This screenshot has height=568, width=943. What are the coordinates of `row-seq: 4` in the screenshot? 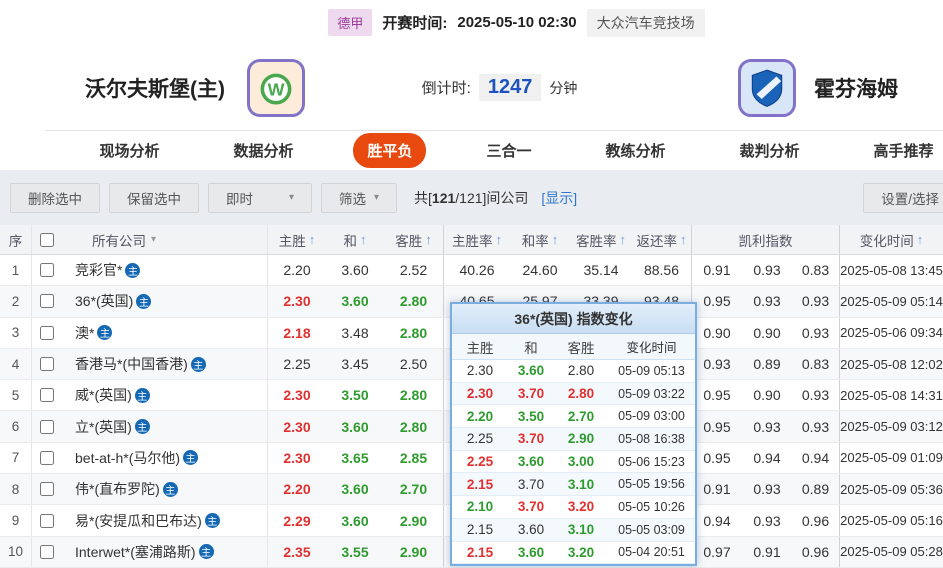 It's located at (16, 364).